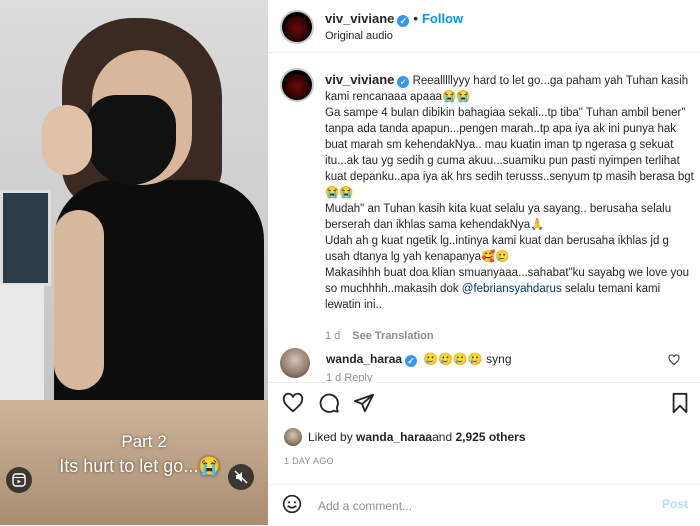 Image resolution: width=700 pixels, height=526 pixels. What do you see at coordinates (364, 403) in the screenshot?
I see `share-icon` at bounding box center [364, 403].